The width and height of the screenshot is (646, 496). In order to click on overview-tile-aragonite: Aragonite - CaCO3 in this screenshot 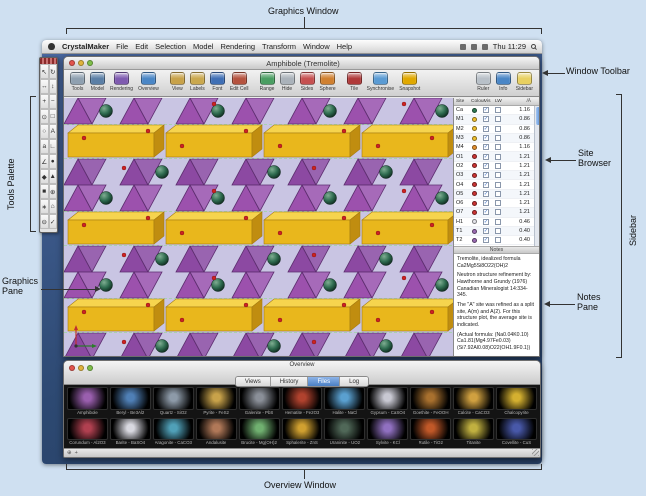, I will do `click(173, 432)`.